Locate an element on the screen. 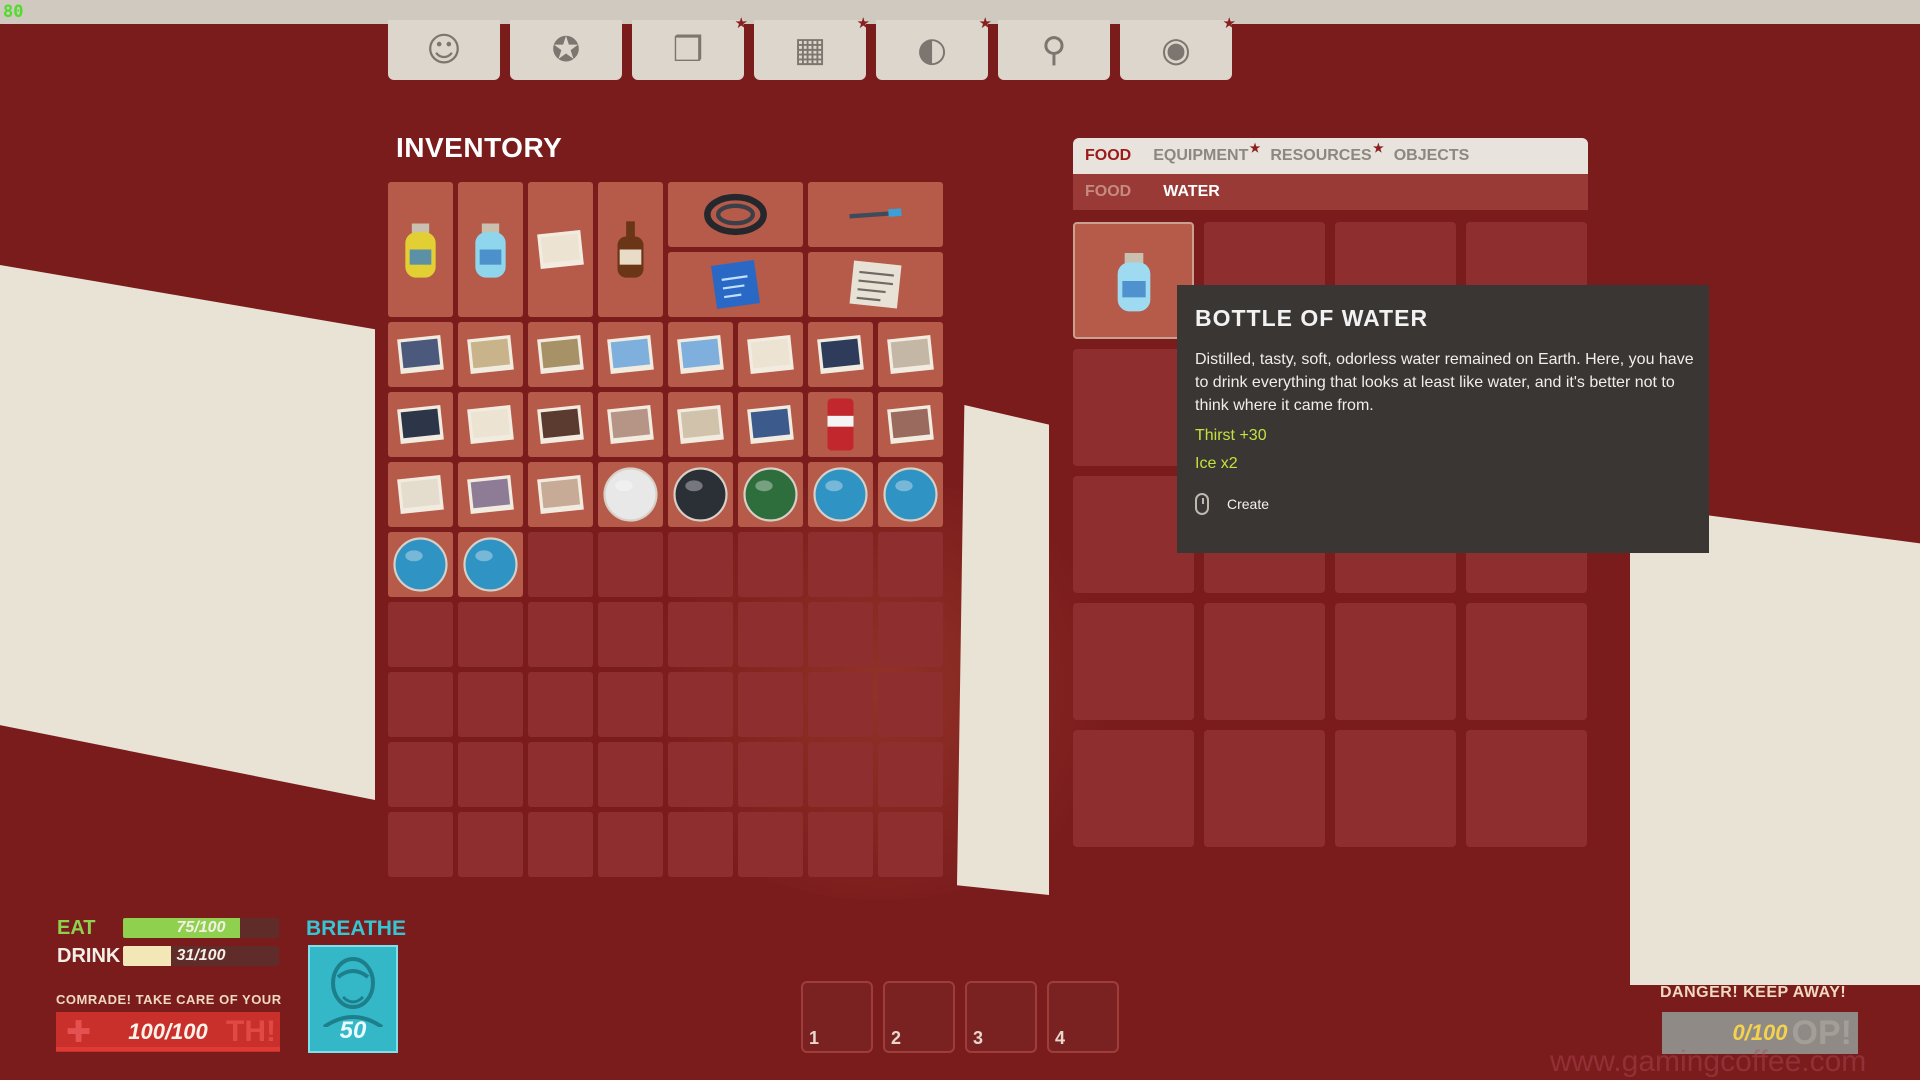 This screenshot has height=1080, width=1920. hotbar-slot-3: 3 is located at coordinates (1001, 1017).